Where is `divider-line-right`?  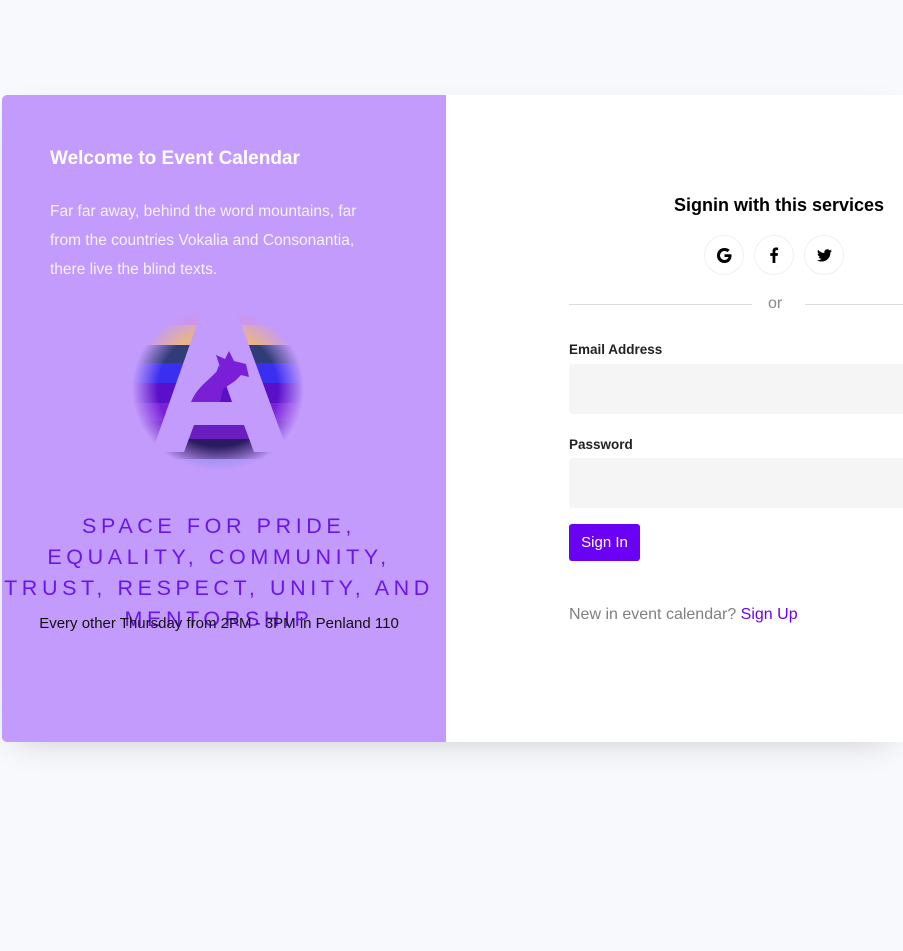 divider-line-right is located at coordinates (854, 304).